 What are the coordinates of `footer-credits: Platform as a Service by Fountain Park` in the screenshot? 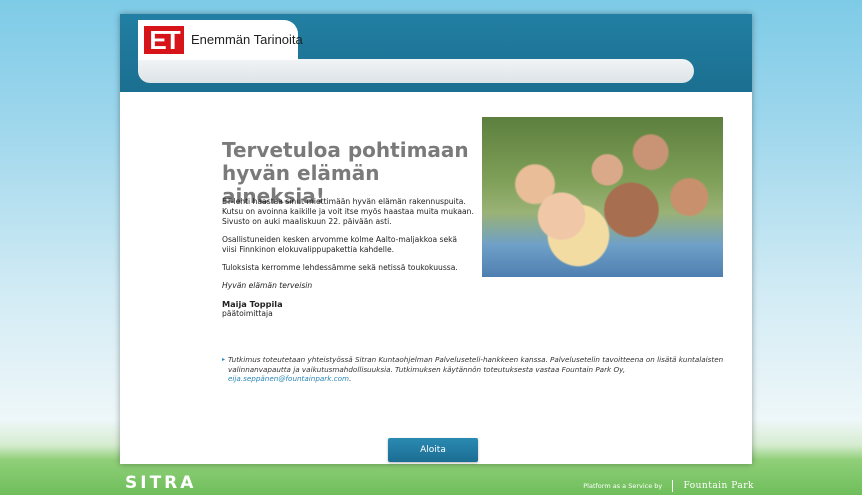 It's located at (668, 486).